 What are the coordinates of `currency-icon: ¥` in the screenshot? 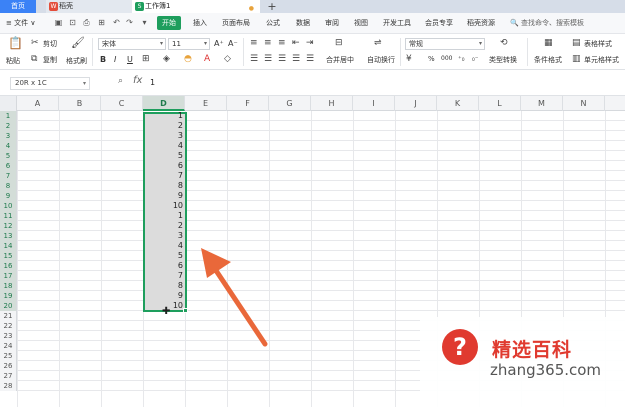 It's located at (409, 59).